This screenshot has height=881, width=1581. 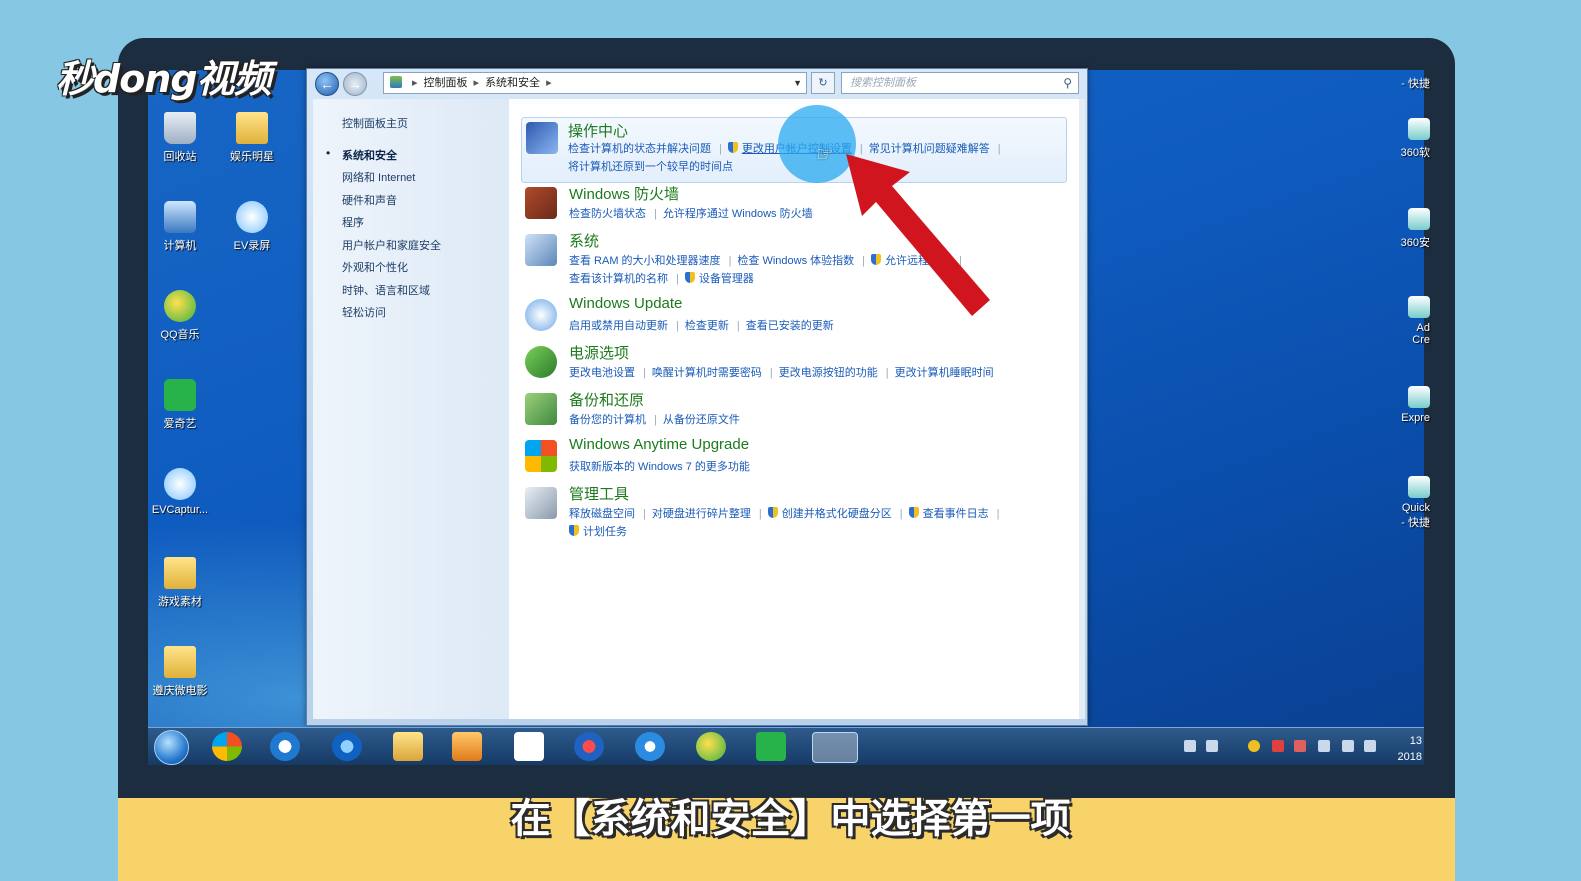 What do you see at coordinates (180, 672) in the screenshot?
I see `desktop-icon-movie-folder: 遵庆微电影` at bounding box center [180, 672].